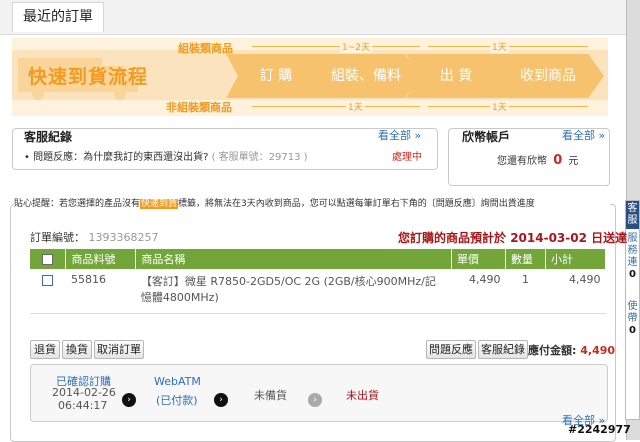  Describe the element at coordinates (77, 349) in the screenshot. I see `exchange-button: 換貨` at that location.